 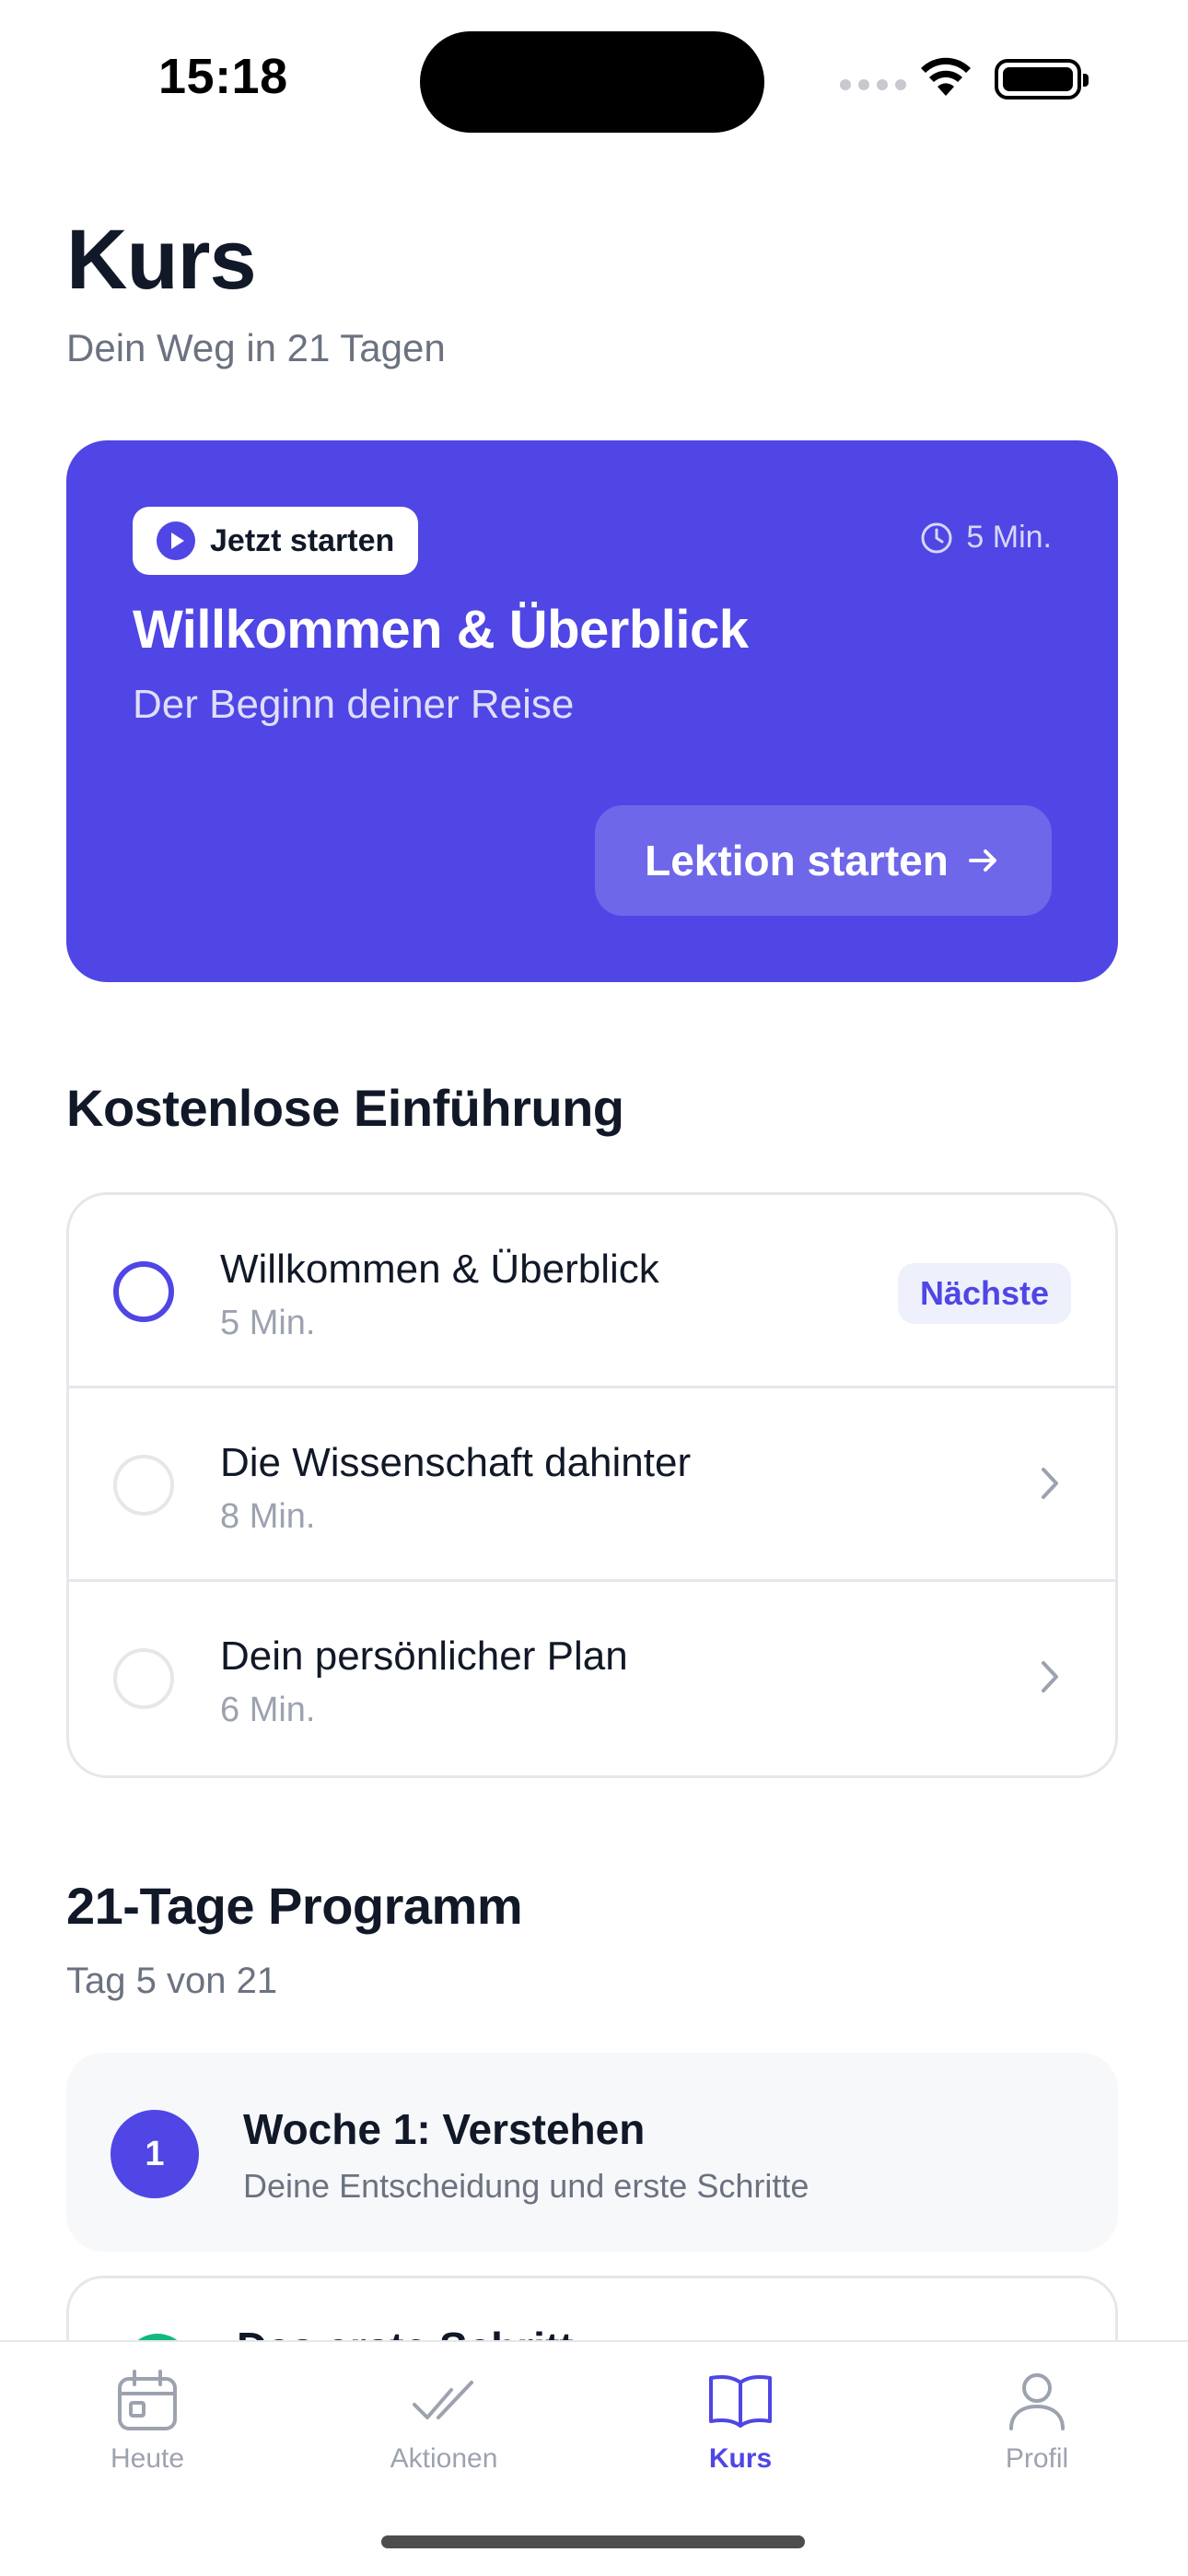 What do you see at coordinates (294, 1906) in the screenshot?
I see `program-section-title: 21-Tage Programm` at bounding box center [294, 1906].